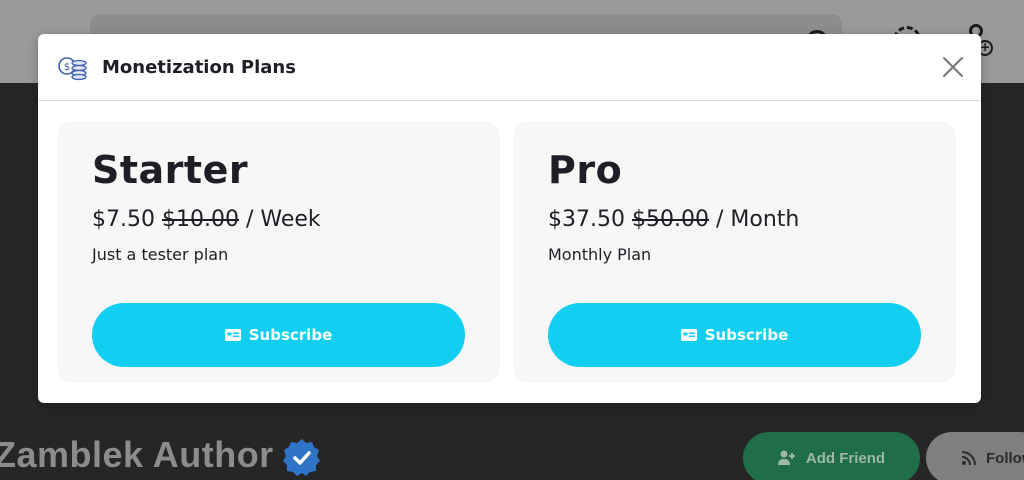 This screenshot has height=480, width=1024. Describe the element at coordinates (757, 219) in the screenshot. I see `price-period: / Month` at that location.